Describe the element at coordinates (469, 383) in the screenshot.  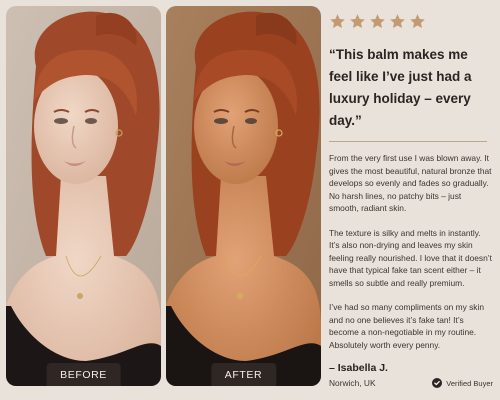
I see `verified-label: Verified Buyer` at that location.